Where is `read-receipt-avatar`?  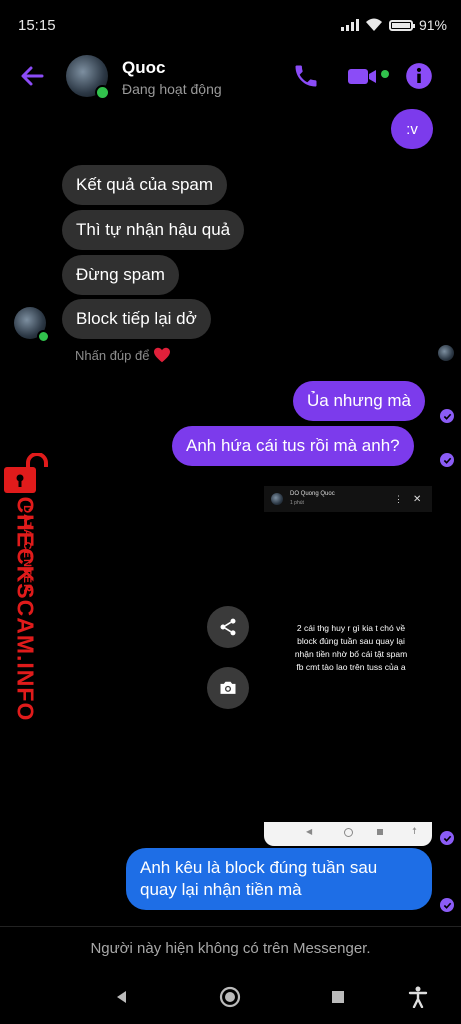
read-receipt-avatar is located at coordinates (446, 353).